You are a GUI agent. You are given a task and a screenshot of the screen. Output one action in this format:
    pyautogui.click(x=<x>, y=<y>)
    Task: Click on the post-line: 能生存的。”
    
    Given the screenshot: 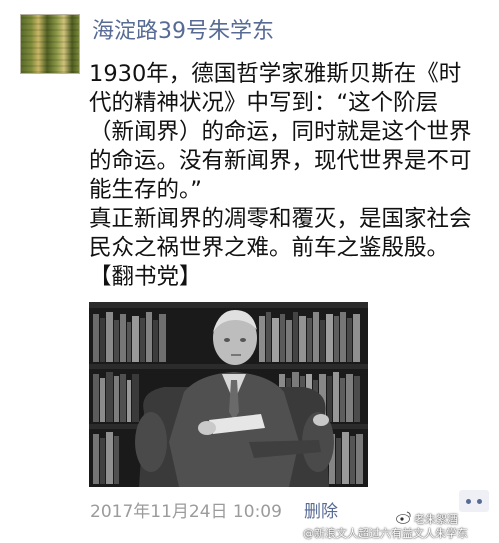 What is the action you would take?
    pyautogui.click(x=145, y=190)
    